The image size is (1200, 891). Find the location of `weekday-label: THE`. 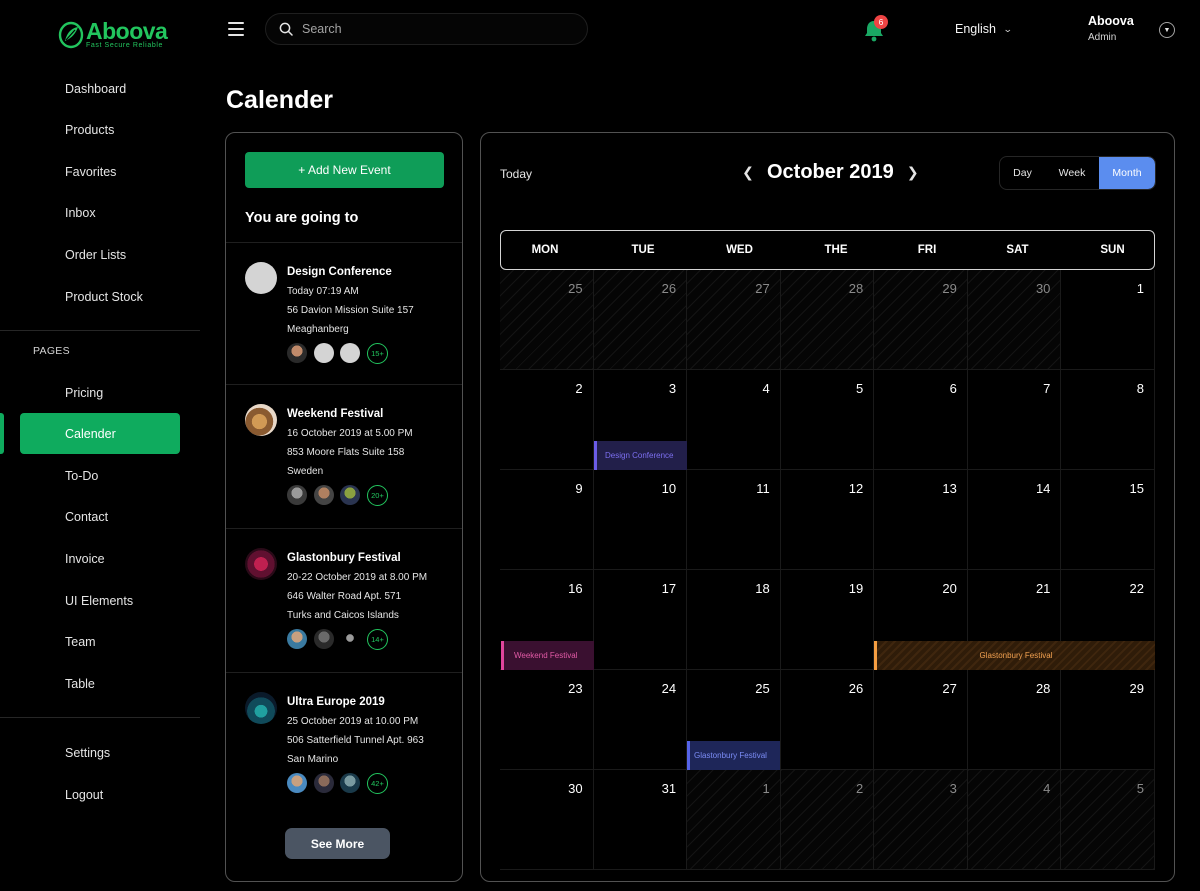

weekday-label: THE is located at coordinates (836, 250).